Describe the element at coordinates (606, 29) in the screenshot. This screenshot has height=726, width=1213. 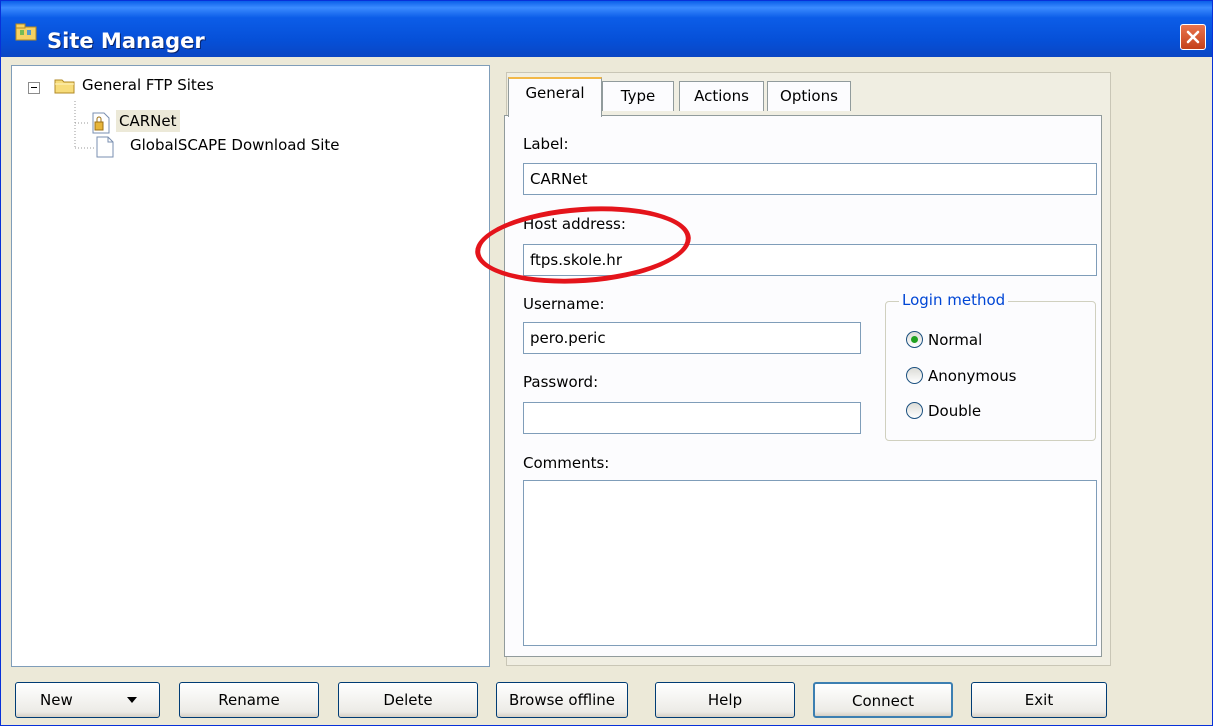
I see `title-bar: Site Manager` at that location.